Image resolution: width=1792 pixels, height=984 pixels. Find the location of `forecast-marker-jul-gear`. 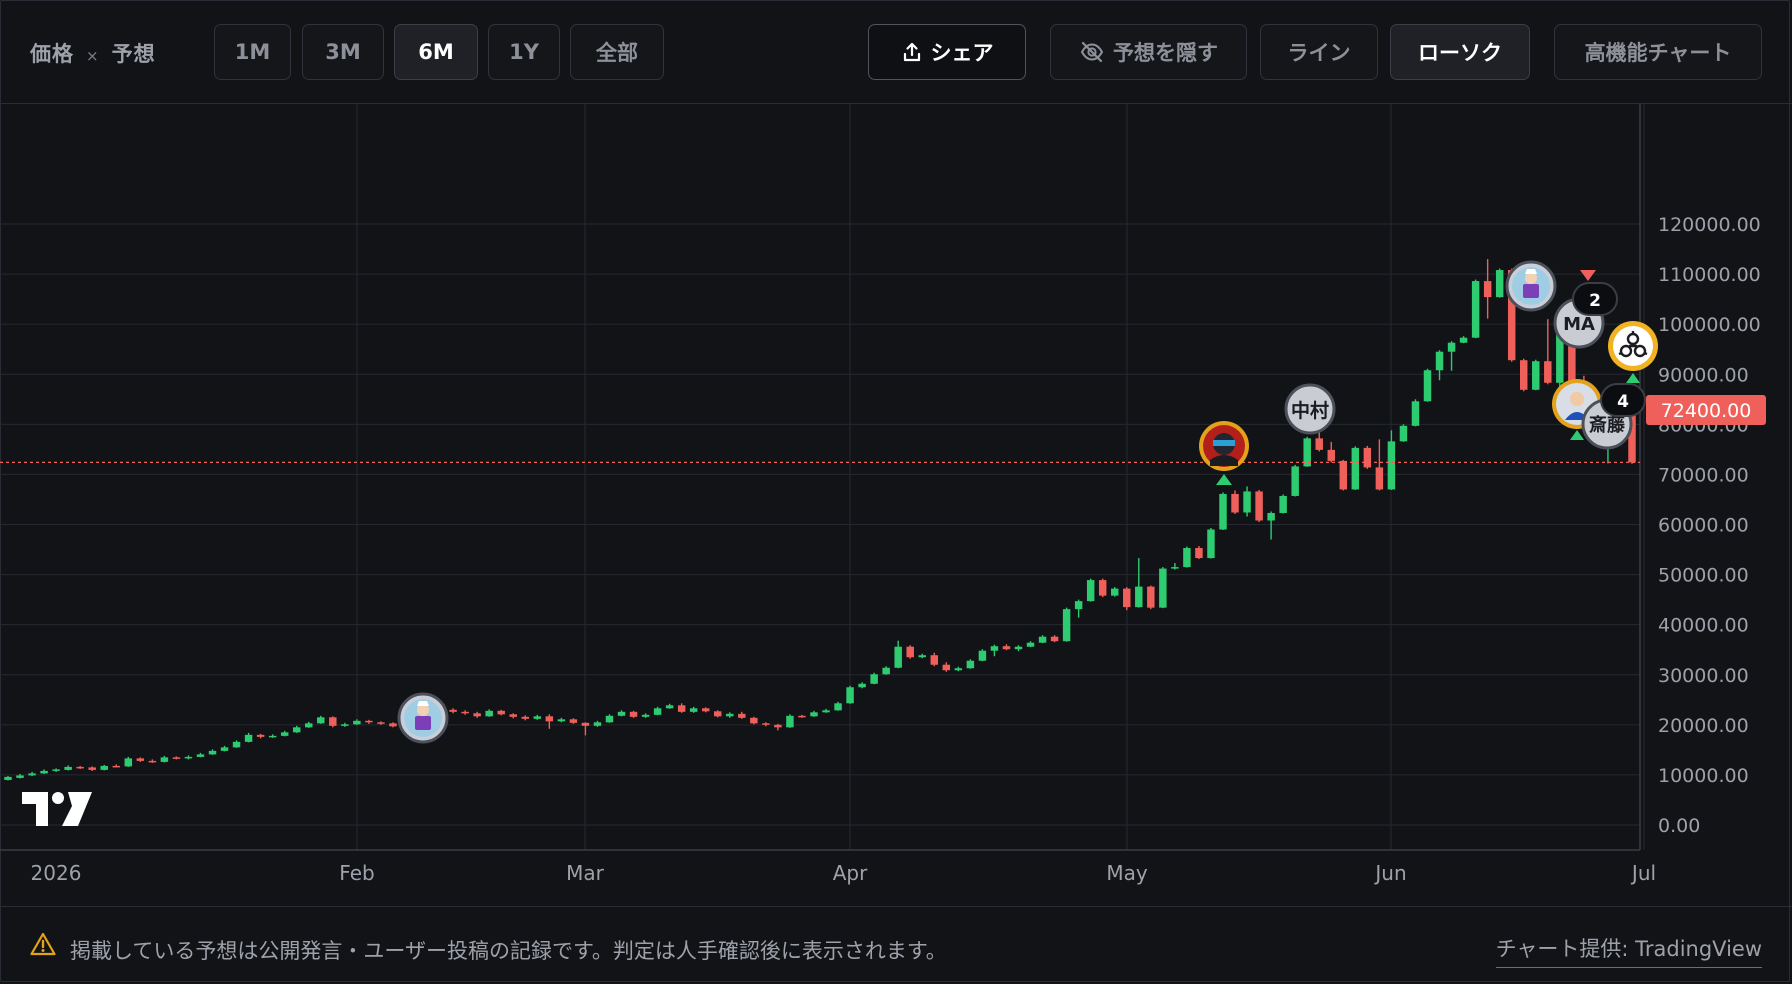

forecast-marker-jul-gear is located at coordinates (1633, 346).